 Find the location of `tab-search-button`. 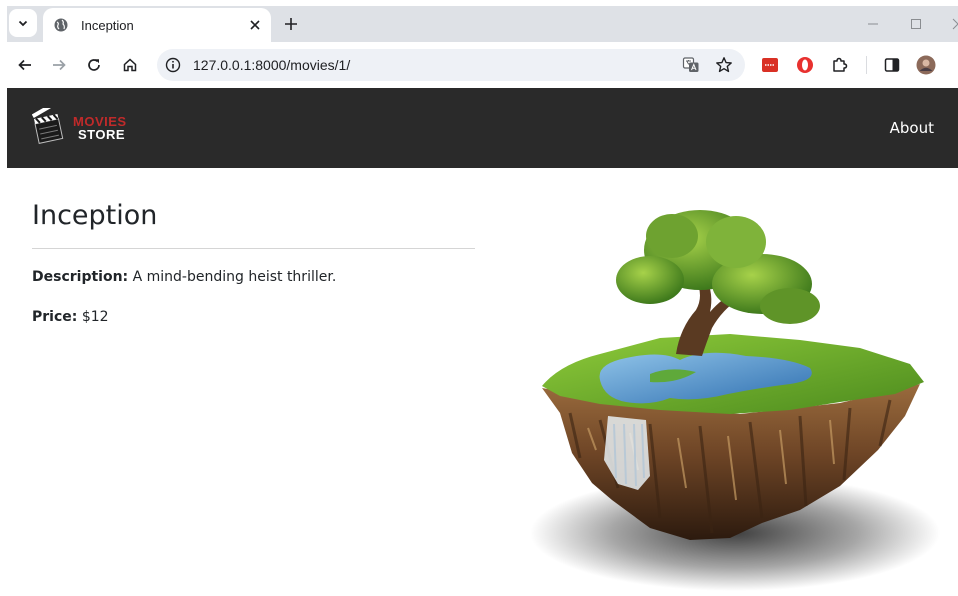

tab-search-button is located at coordinates (23, 23).